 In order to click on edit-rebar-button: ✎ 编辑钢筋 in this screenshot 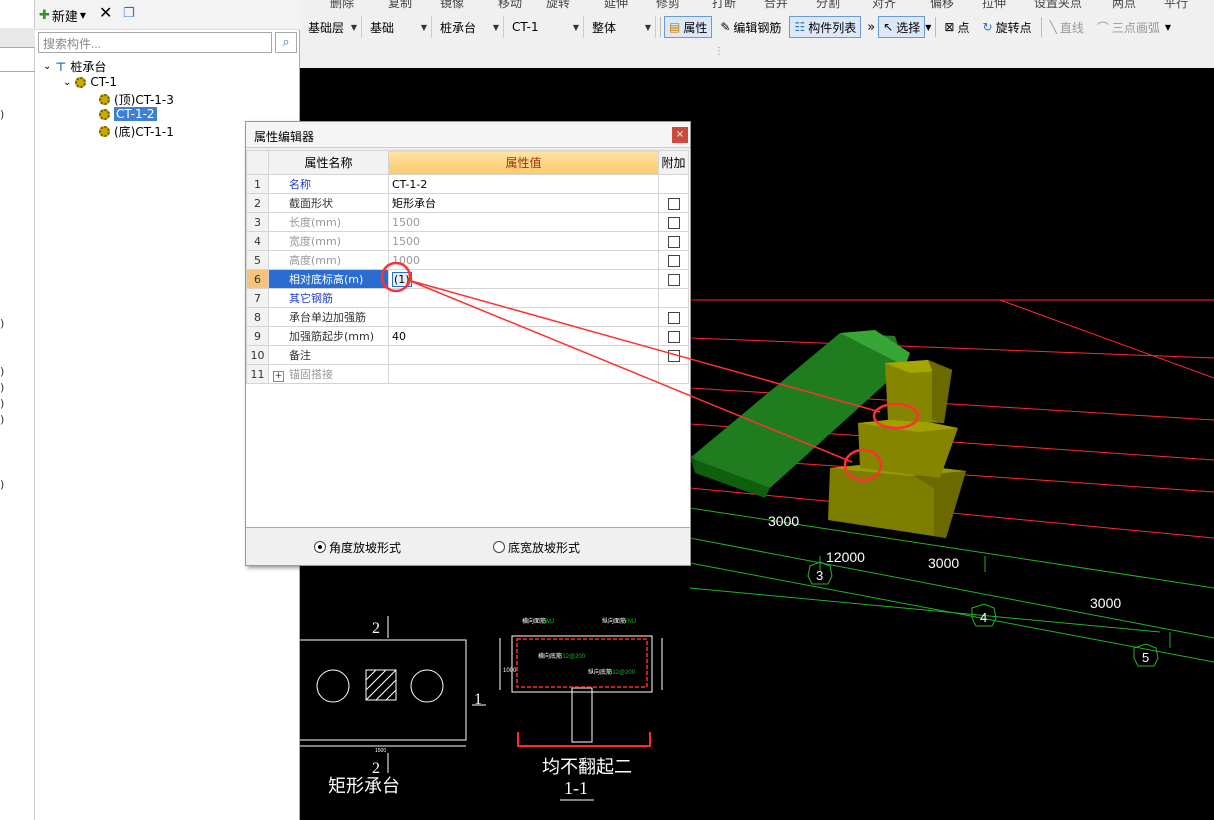, I will do `click(750, 27)`.